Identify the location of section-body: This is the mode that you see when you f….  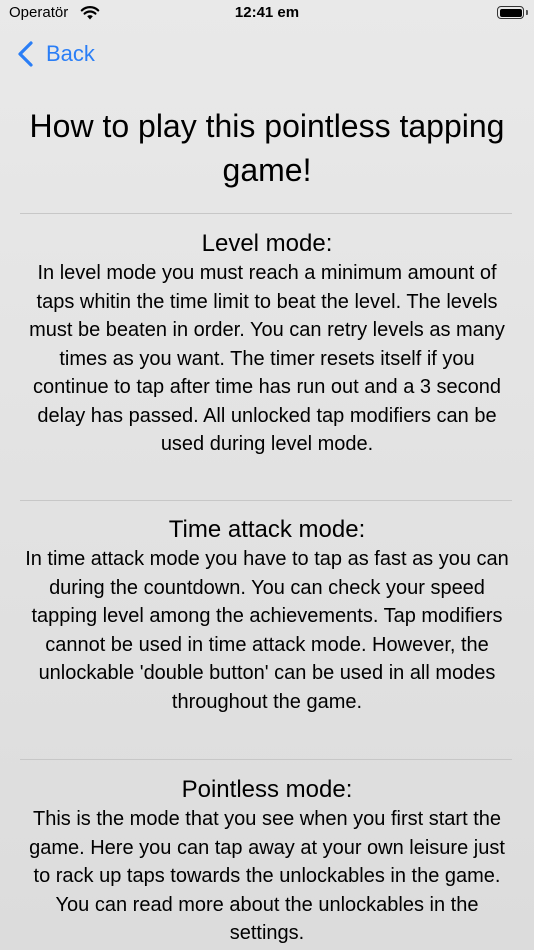
(267, 876).